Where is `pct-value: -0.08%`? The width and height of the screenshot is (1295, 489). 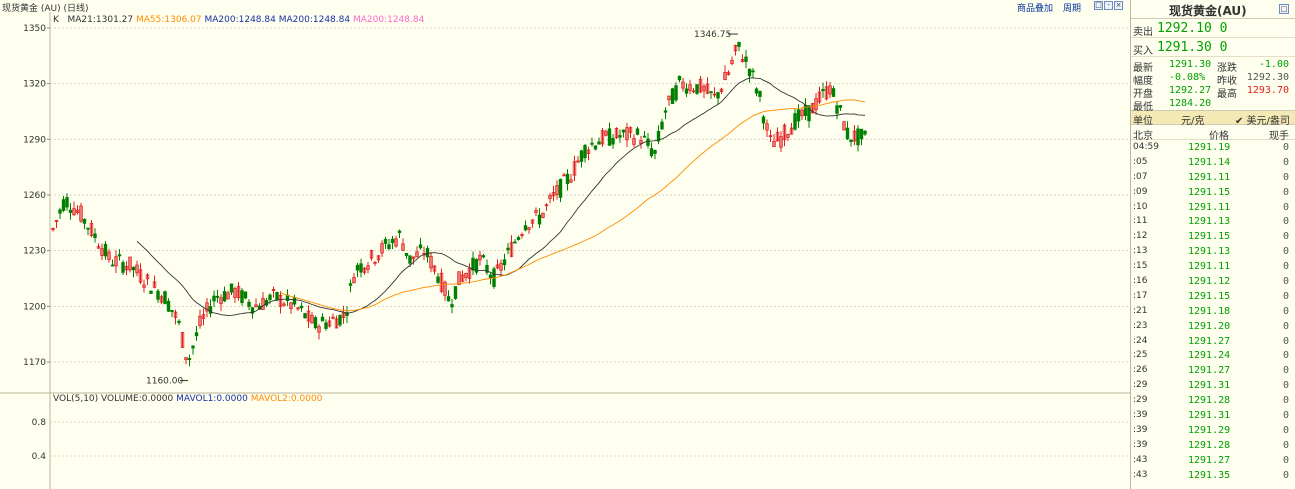 pct-value: -0.08% is located at coordinates (1187, 77).